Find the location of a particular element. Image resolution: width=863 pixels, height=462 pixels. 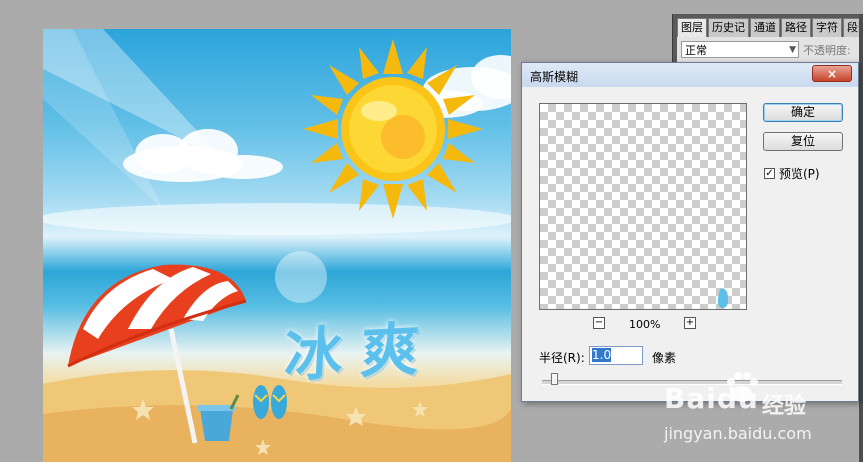

radius-label: 半径(R): is located at coordinates (562, 358).